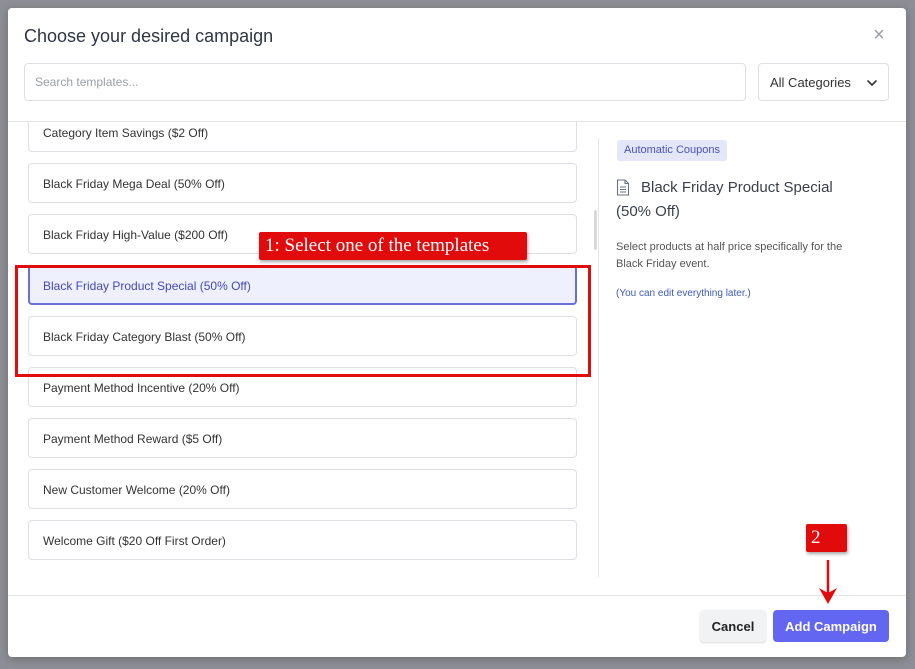 The height and width of the screenshot is (669, 915). Describe the element at coordinates (302, 137) in the screenshot. I see `template-item: Category Item Savings ($2 Off)` at that location.